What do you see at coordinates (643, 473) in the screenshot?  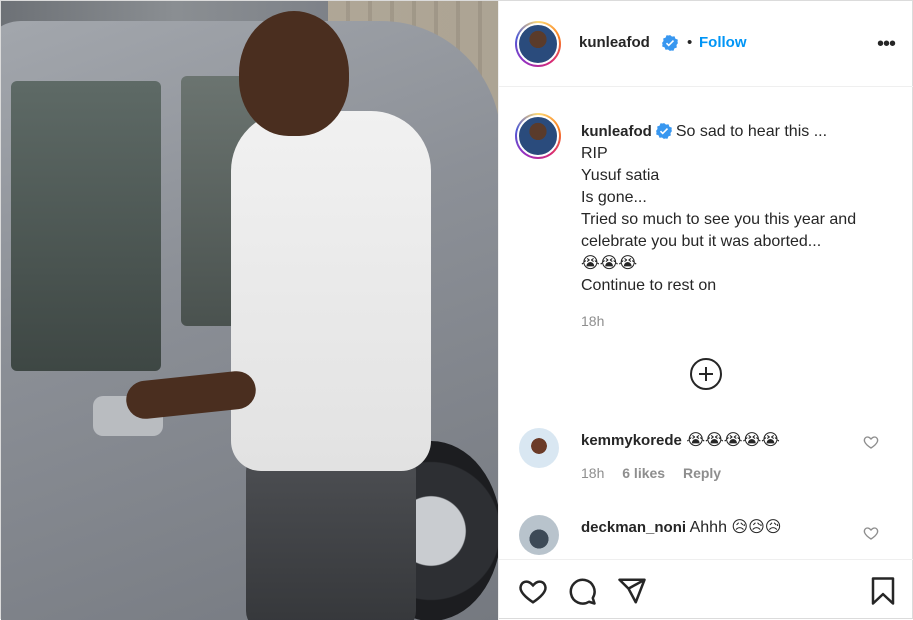 I see `comment-likes: 6 likes` at bounding box center [643, 473].